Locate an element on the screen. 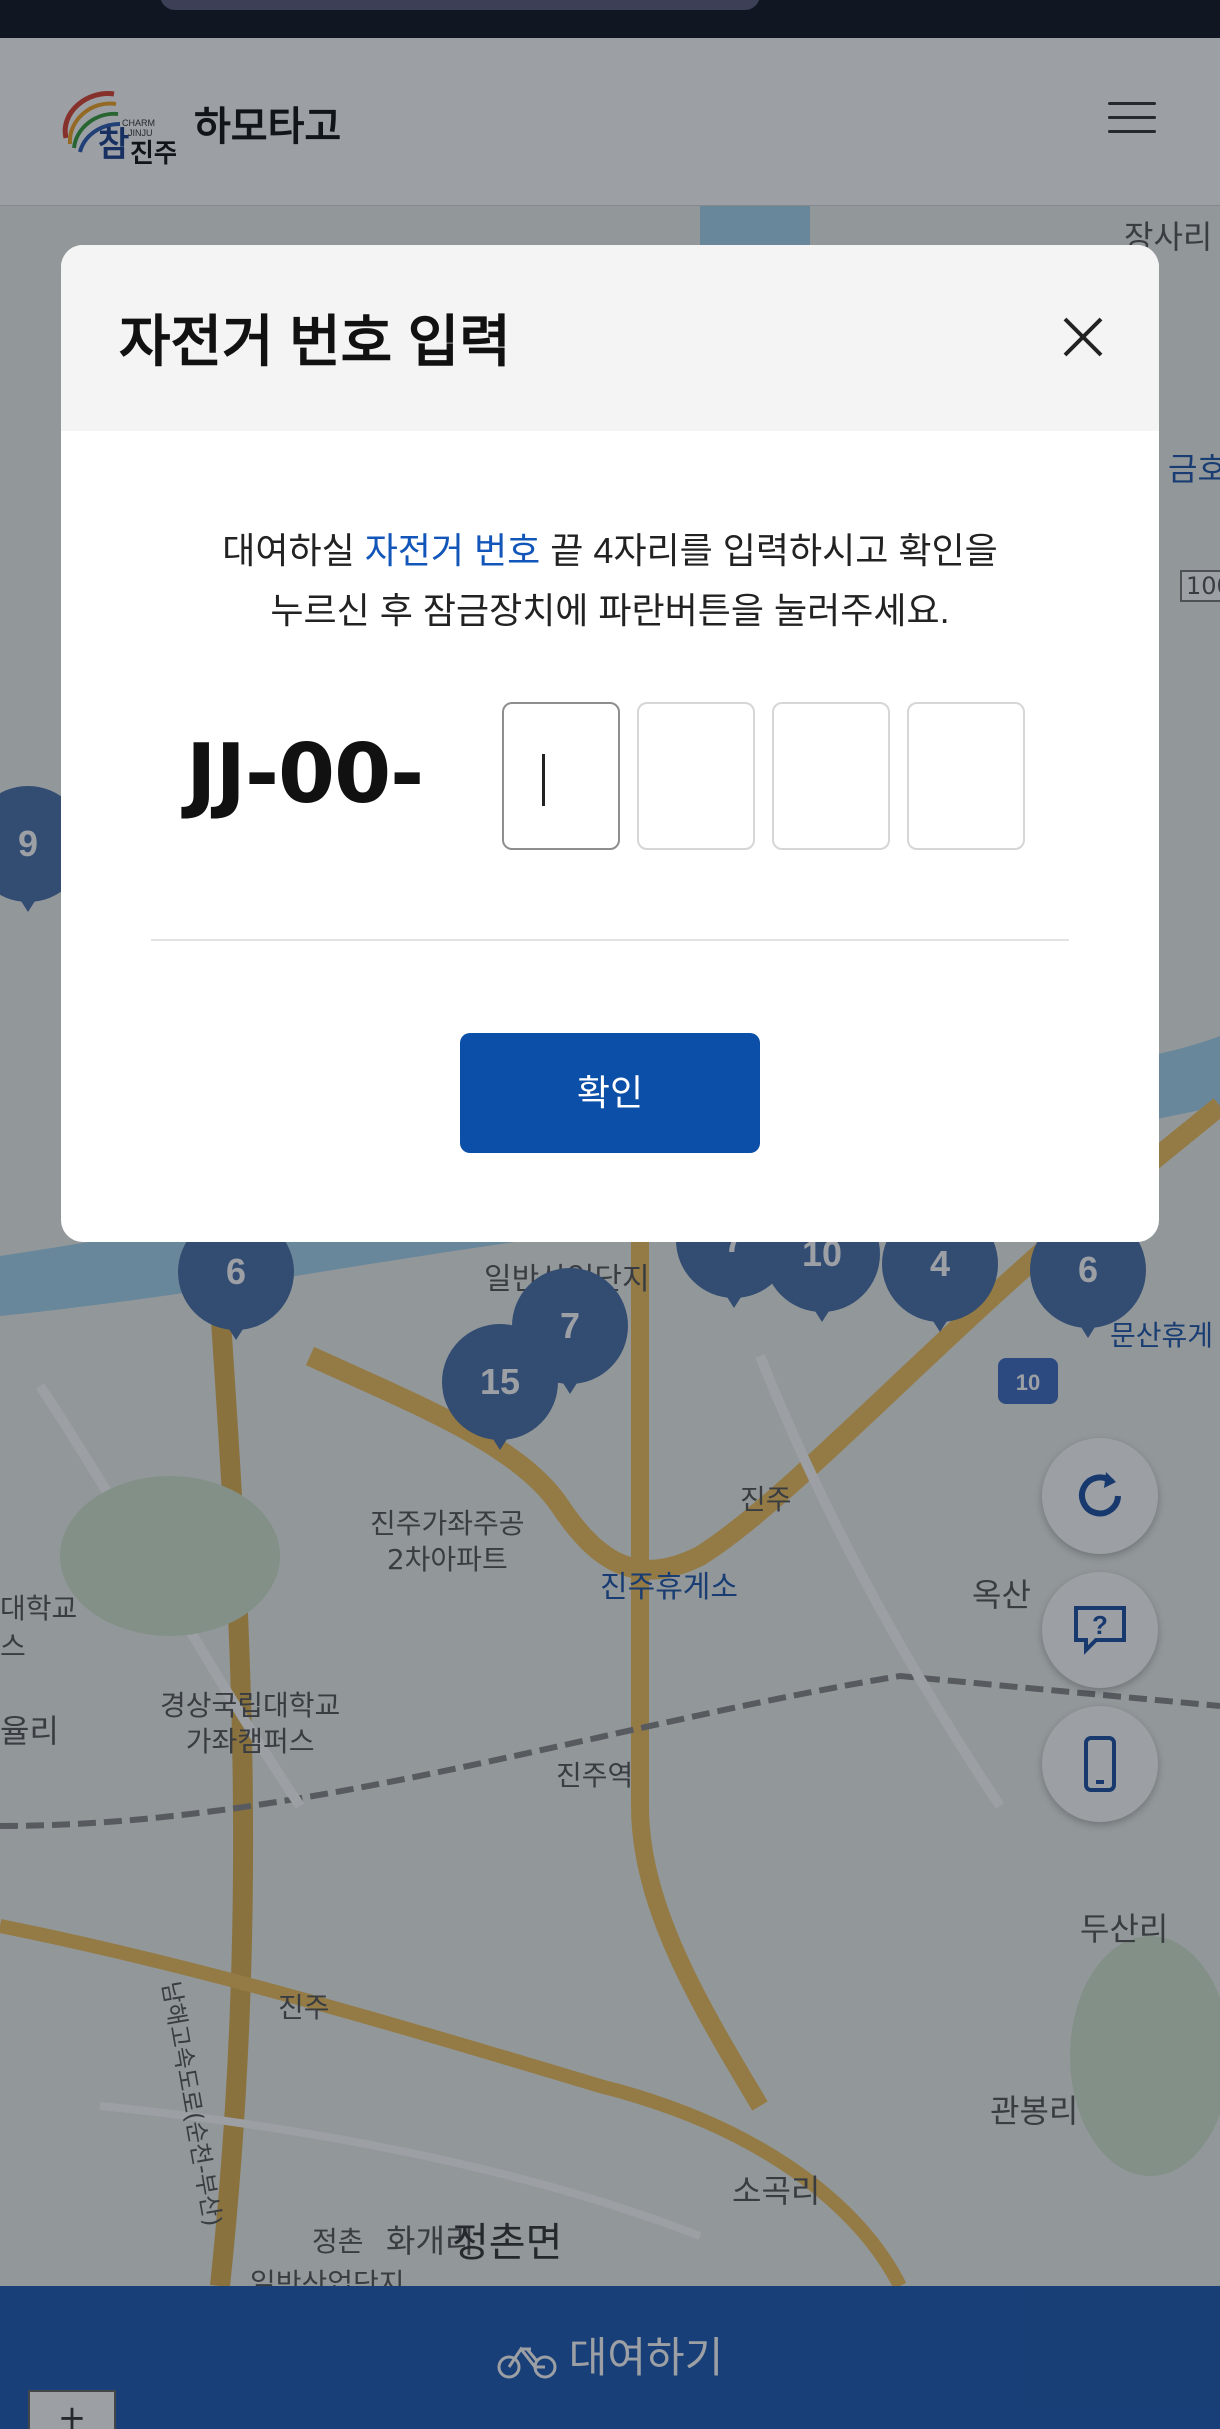 The image size is (1220, 2429). dialog-header: 자전거 번호 입력 is located at coordinates (610, 338).